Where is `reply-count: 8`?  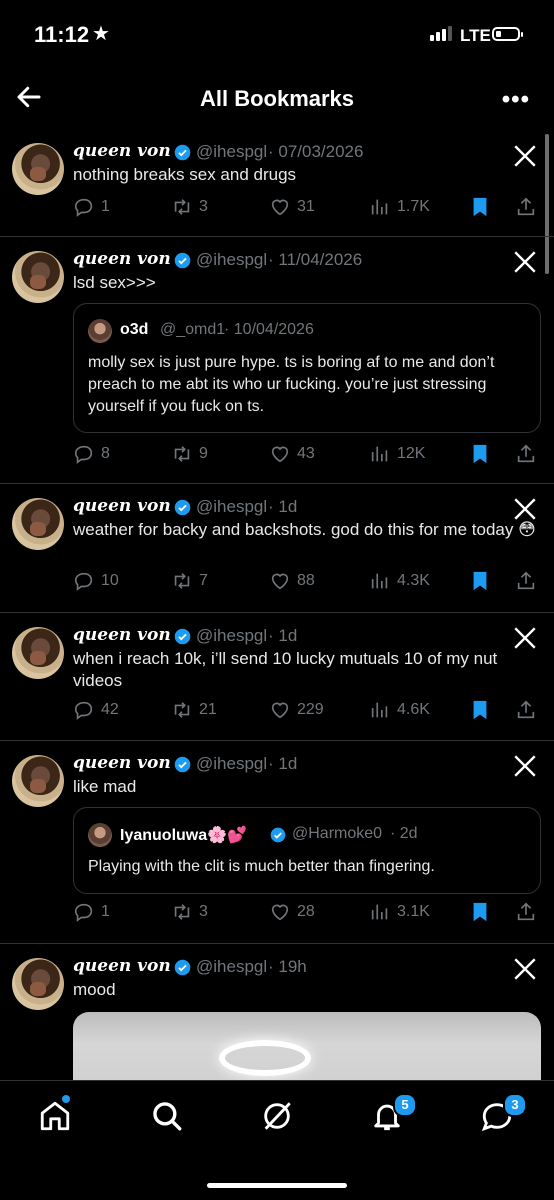 reply-count: 8 is located at coordinates (105, 453).